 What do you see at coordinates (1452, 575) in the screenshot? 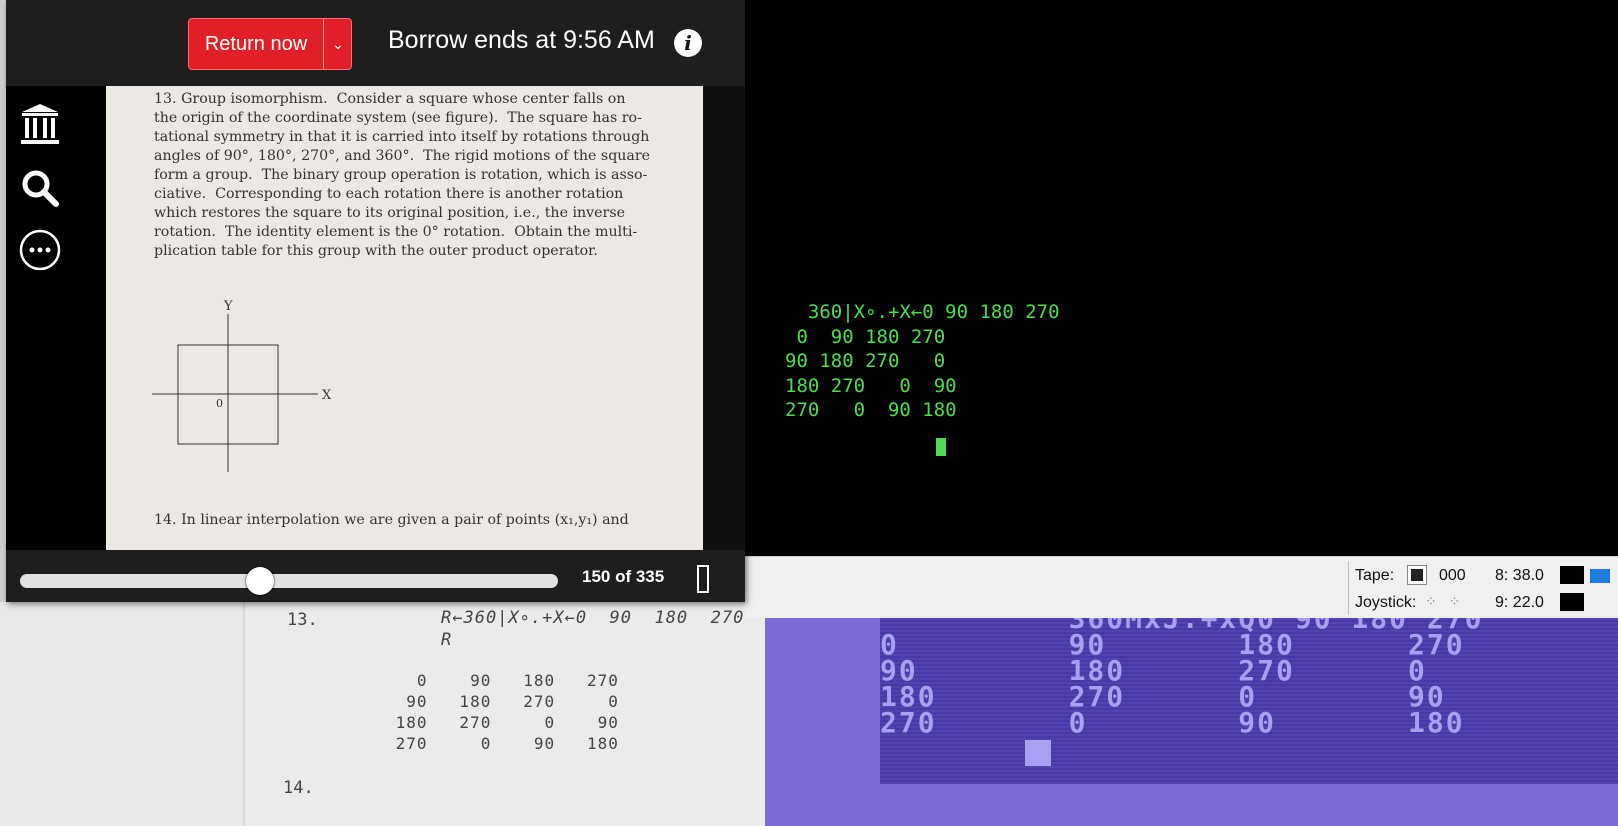
I see `tape-counter: 000` at bounding box center [1452, 575].